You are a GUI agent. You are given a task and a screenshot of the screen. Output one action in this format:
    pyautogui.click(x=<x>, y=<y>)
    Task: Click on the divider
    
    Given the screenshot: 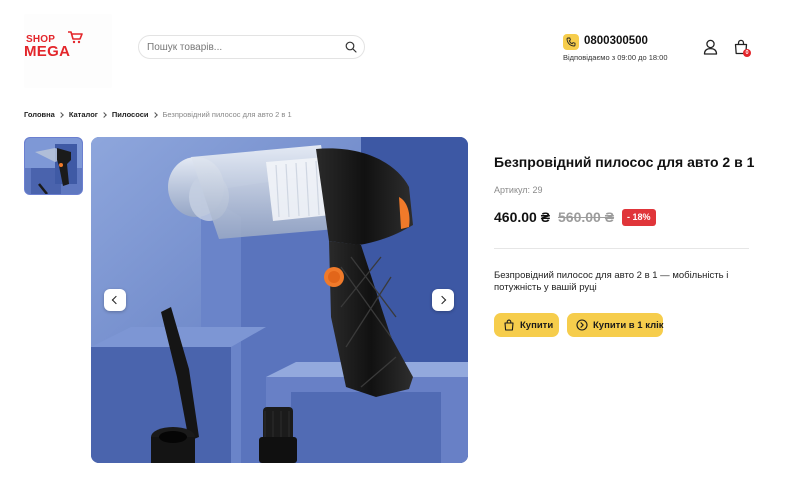 What is the action you would take?
    pyautogui.click(x=621, y=248)
    